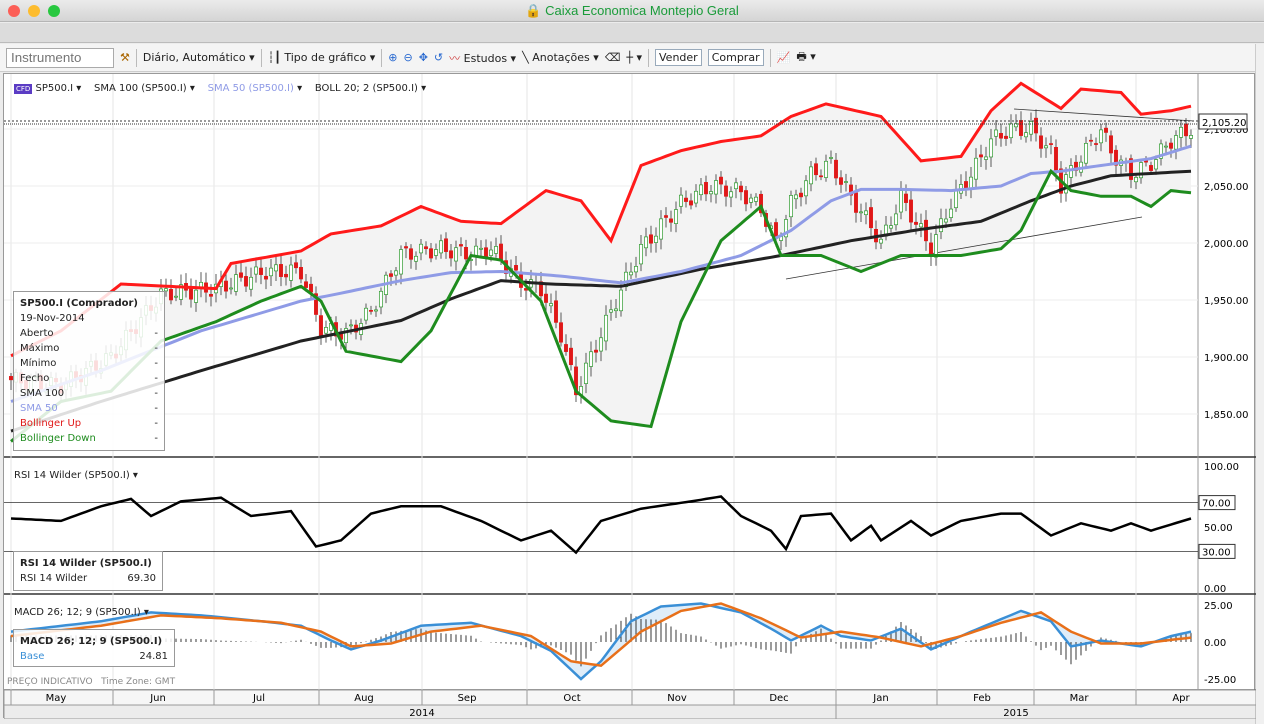  Describe the element at coordinates (153, 656) in the screenshot. I see `macd-legend-value: 24.81` at that location.